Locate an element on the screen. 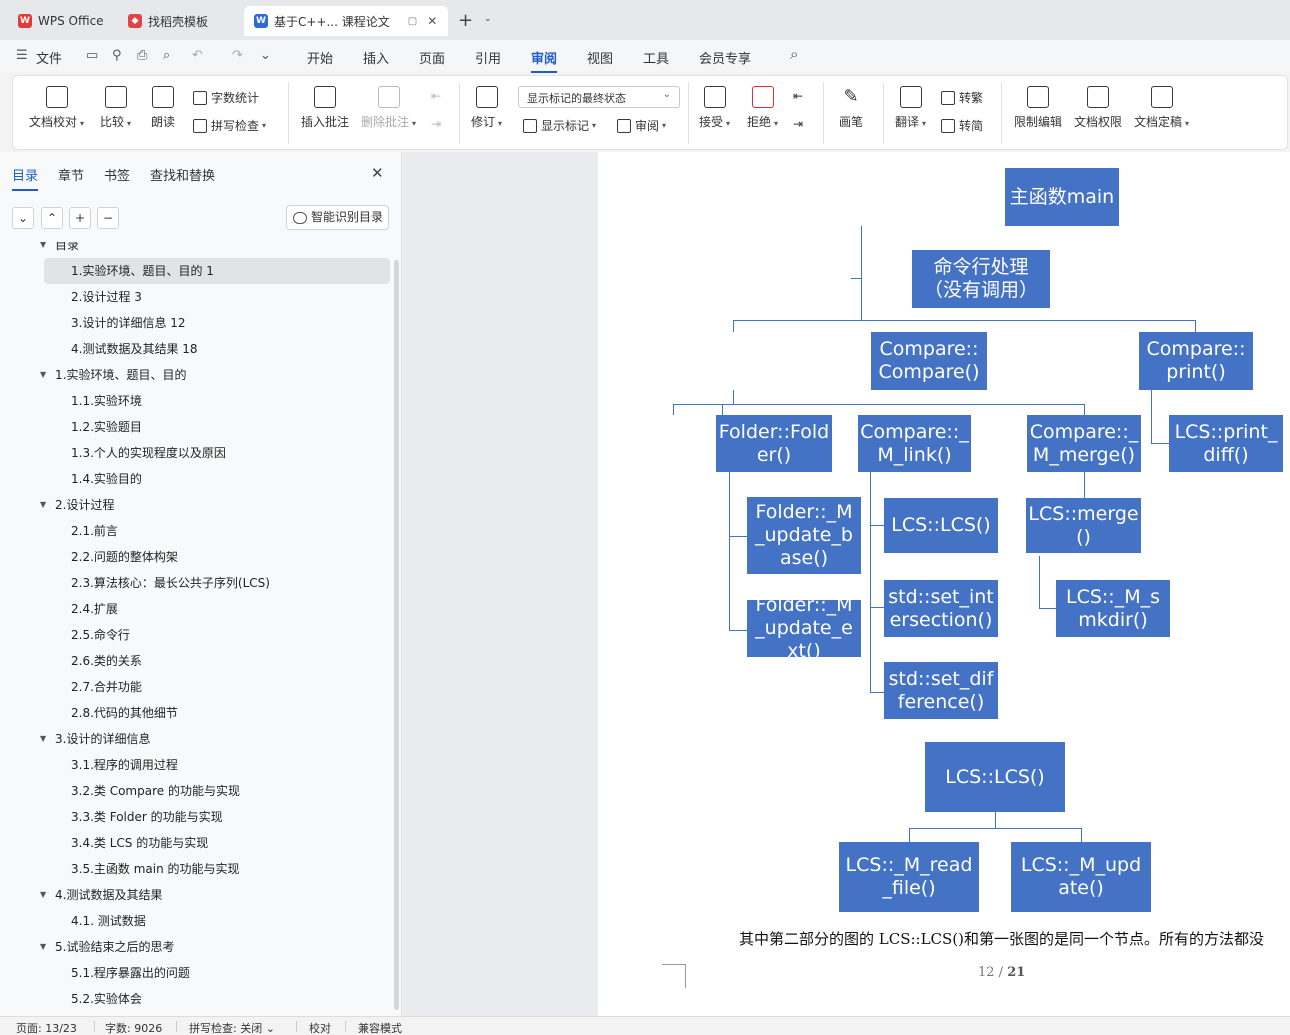 This screenshot has width=1290, height=1035. toc-item: ▼ 5.试验结束之后的思考 is located at coordinates (213, 947).